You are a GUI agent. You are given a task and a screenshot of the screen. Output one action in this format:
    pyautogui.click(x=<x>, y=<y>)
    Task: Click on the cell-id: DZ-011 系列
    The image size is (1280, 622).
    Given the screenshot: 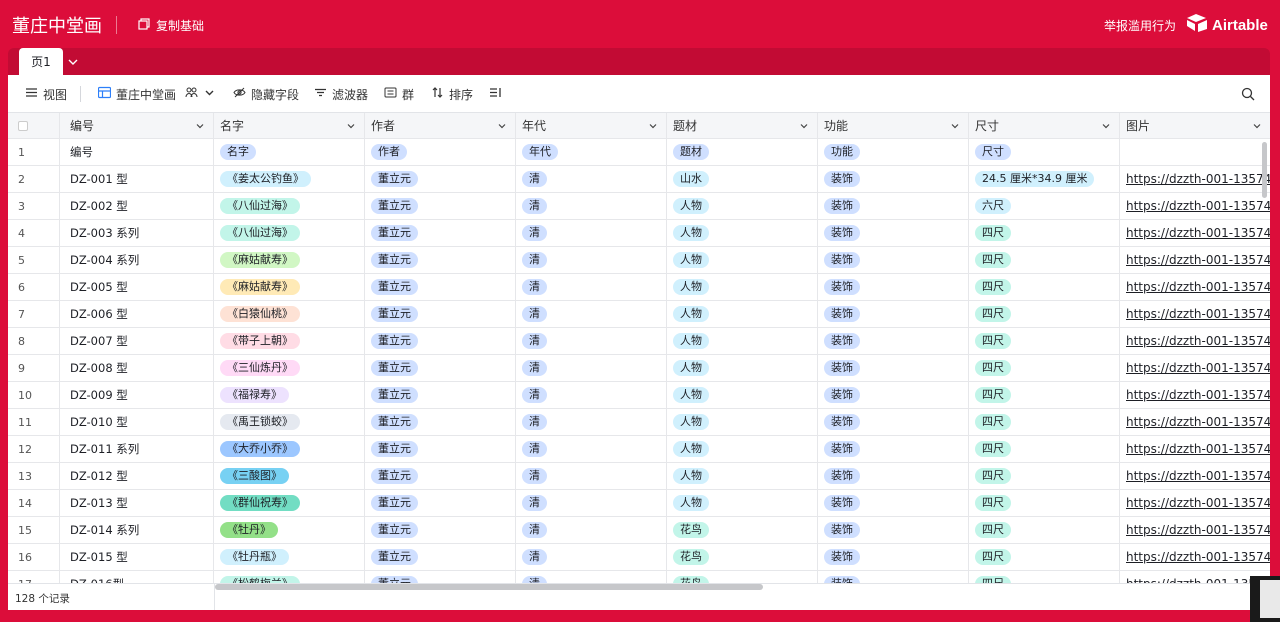 What is the action you would take?
    pyautogui.click(x=137, y=449)
    